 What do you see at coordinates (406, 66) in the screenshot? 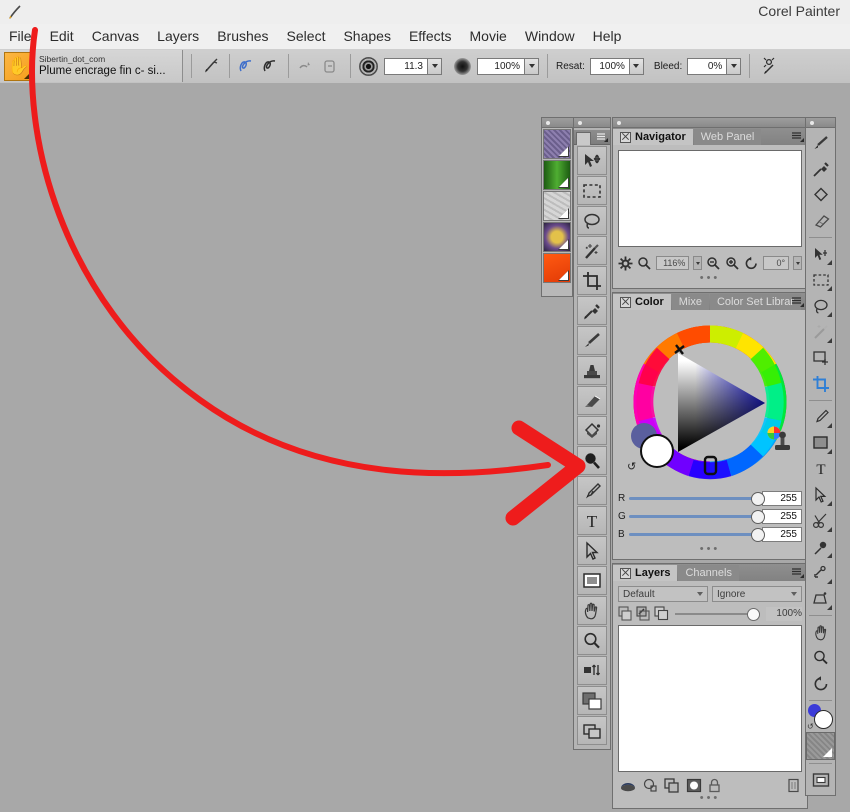
I see `brush-size-input: 11.3` at bounding box center [406, 66].